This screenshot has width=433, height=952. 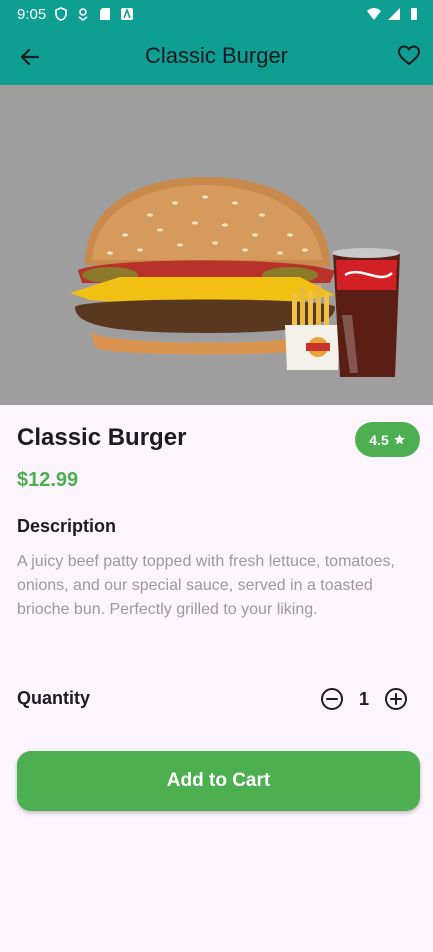 I want to click on product-name: Classic Burger, so click(x=102, y=437).